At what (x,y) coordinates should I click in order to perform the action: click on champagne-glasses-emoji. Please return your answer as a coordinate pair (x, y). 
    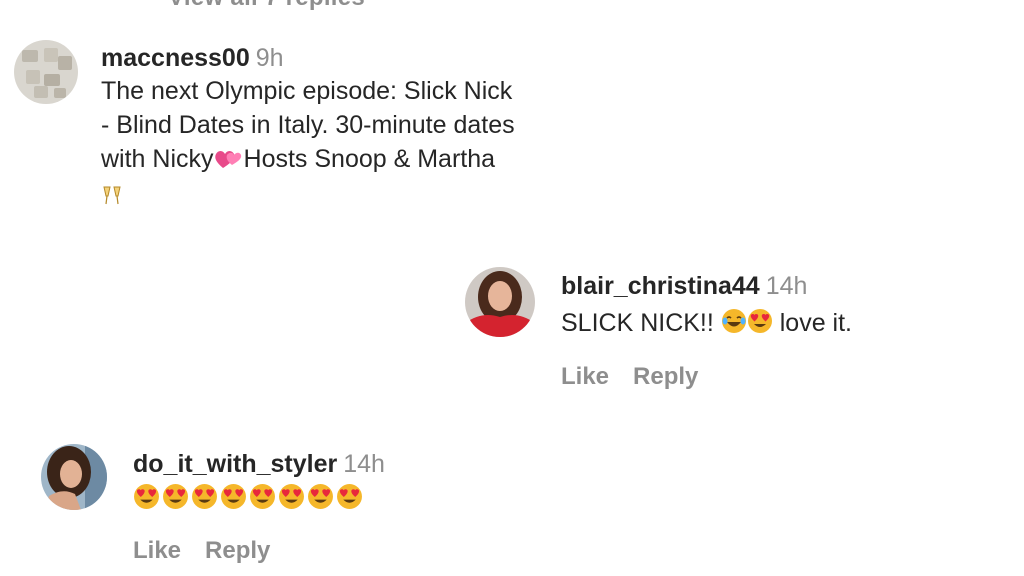
    Looking at the image, I should click on (112, 199).